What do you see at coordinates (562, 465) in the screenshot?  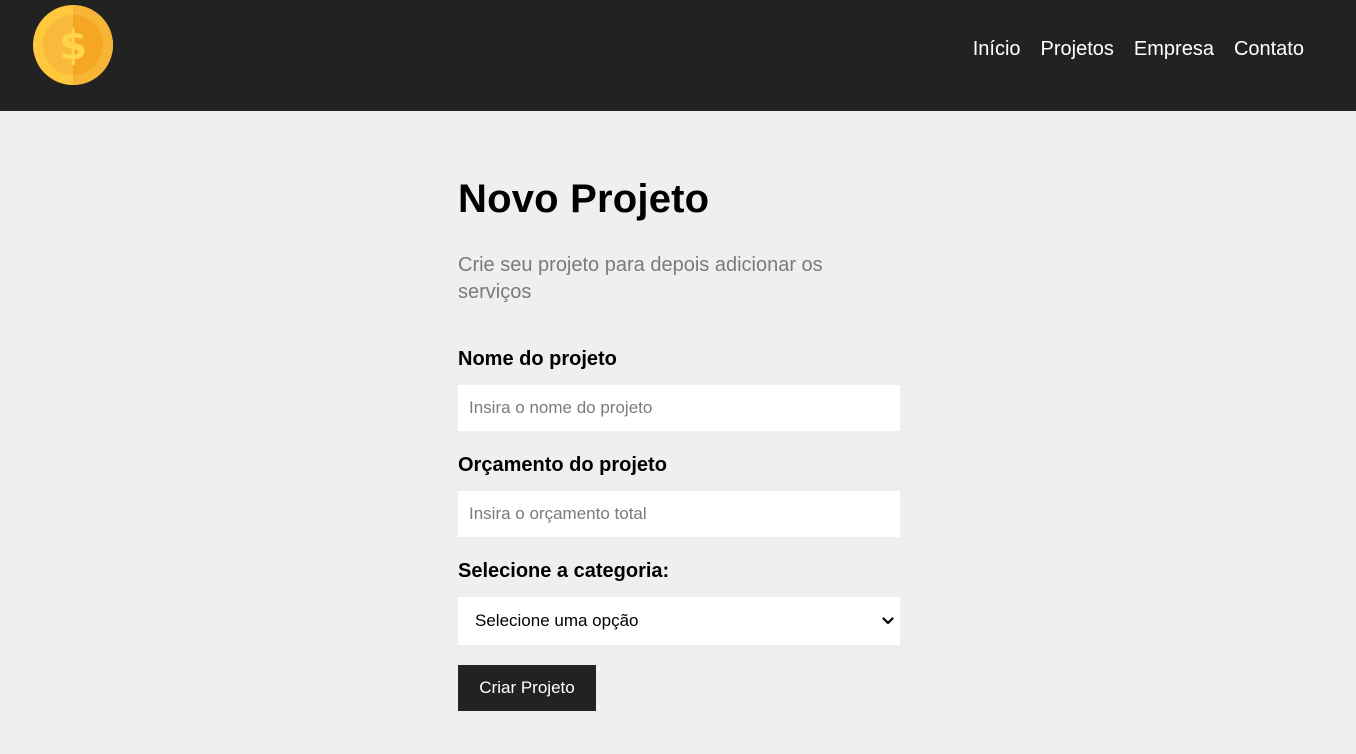 I see `project-budget-label: Orçamento do projeto` at bounding box center [562, 465].